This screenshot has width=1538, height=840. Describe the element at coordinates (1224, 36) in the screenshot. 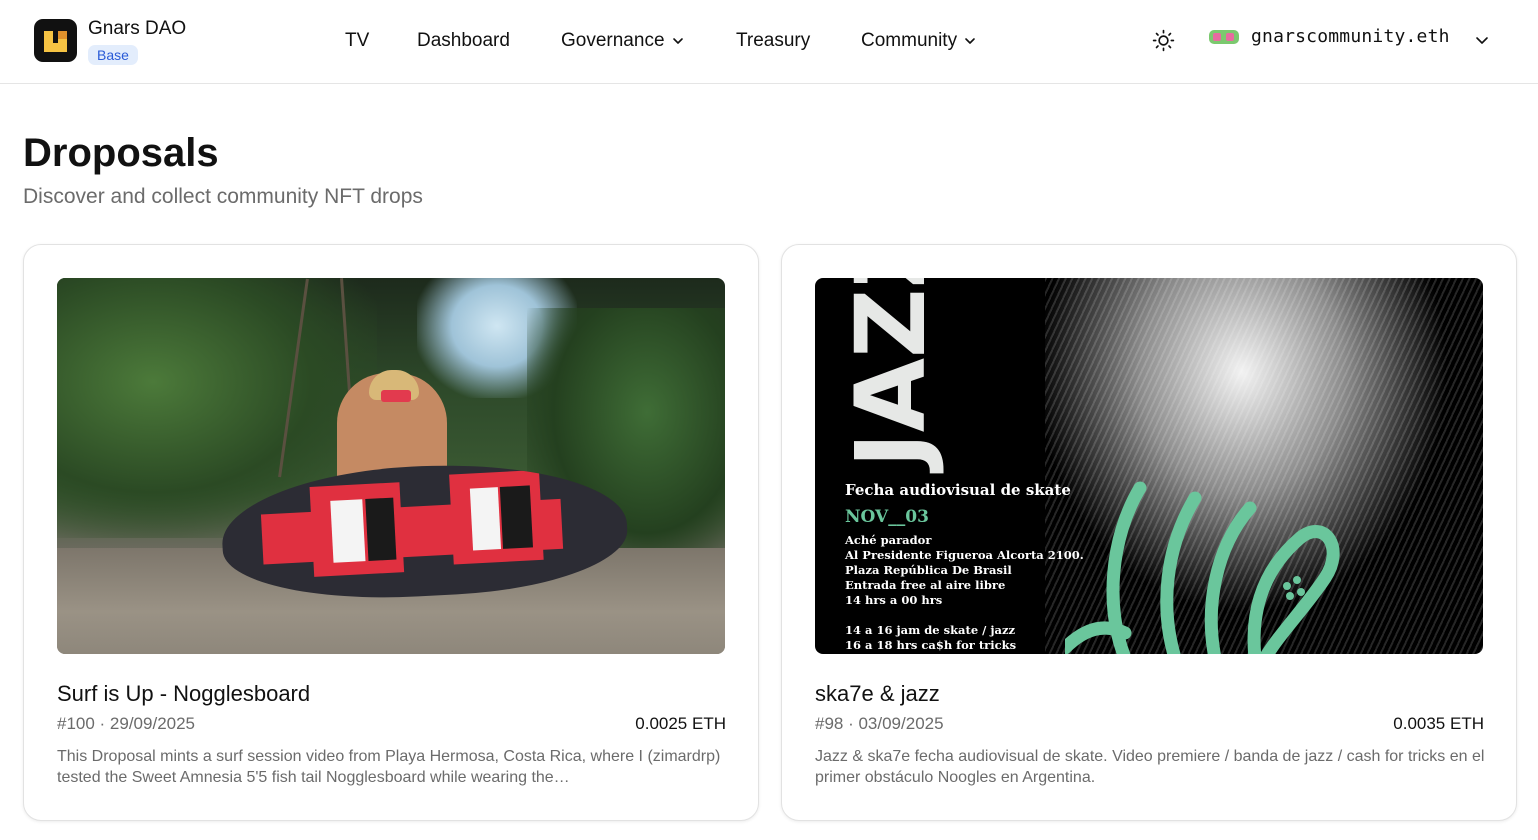

I see `noggles-avatar-icon` at that location.